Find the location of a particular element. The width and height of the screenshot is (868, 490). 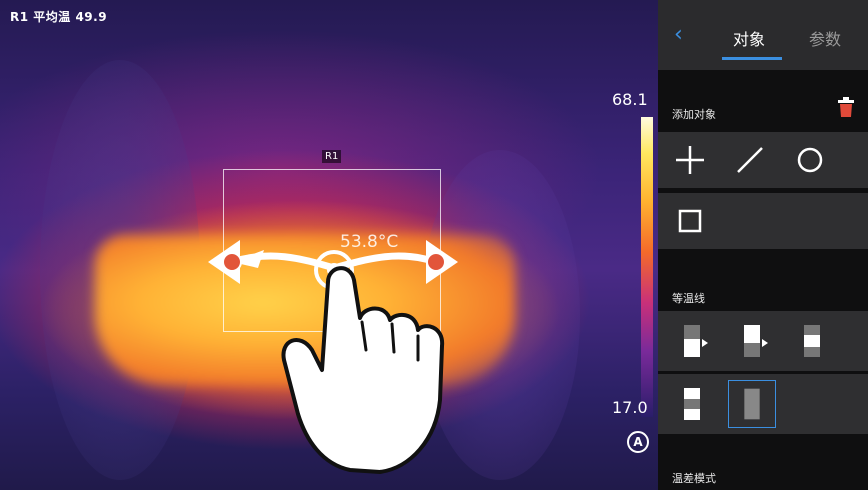

rectangle-icon is located at coordinates (690, 221).